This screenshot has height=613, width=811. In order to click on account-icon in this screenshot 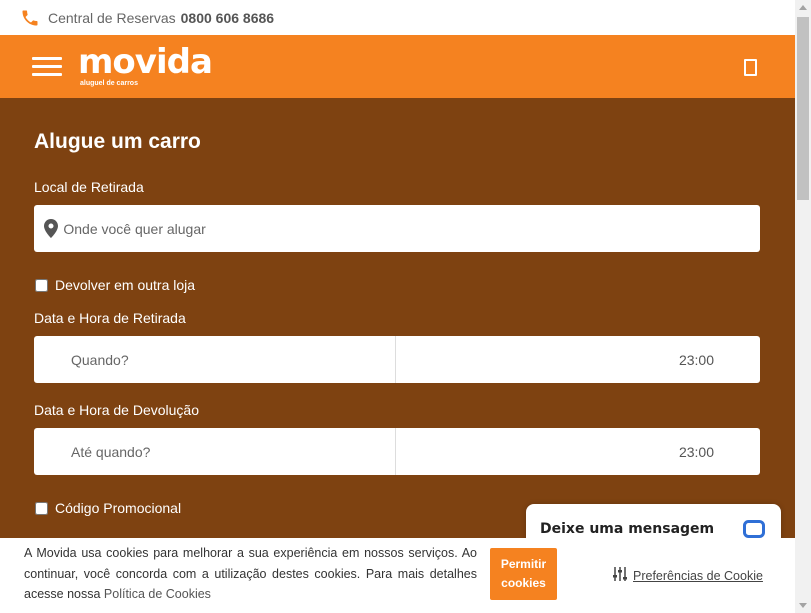, I will do `click(750, 67)`.